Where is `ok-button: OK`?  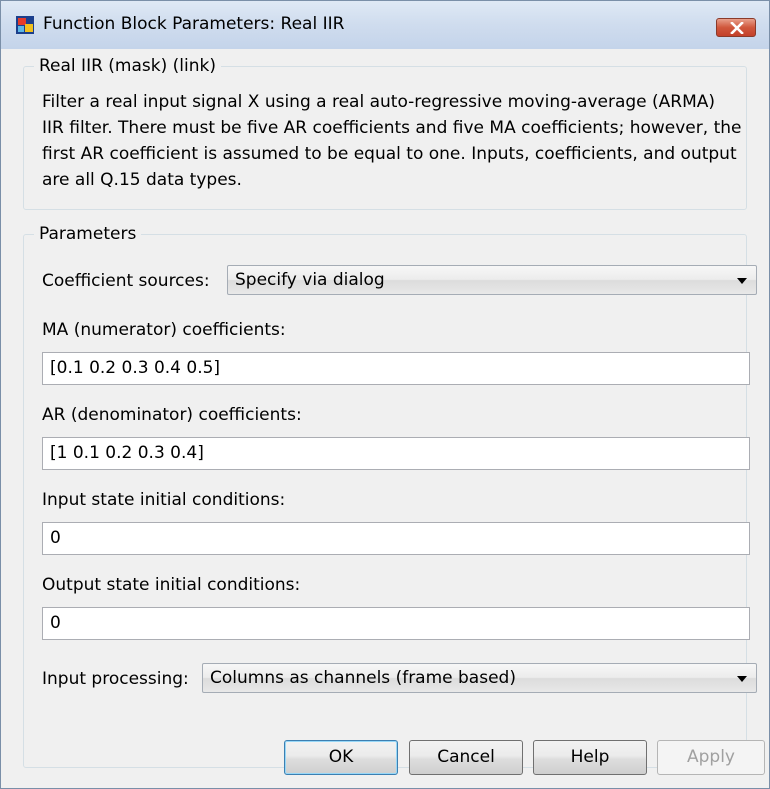
ok-button: OK is located at coordinates (341, 757).